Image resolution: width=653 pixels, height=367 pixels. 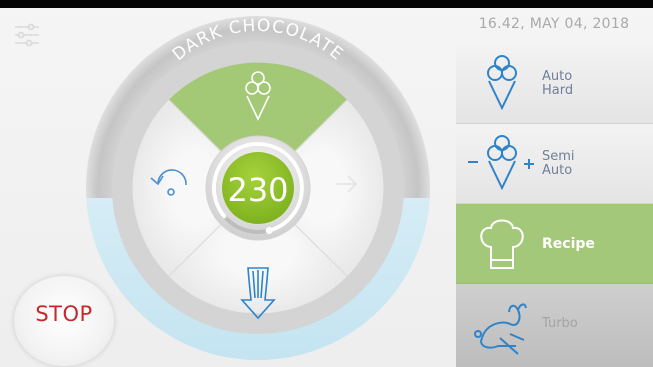 I want to click on menu-item-label: Semi Auto, so click(x=558, y=163).